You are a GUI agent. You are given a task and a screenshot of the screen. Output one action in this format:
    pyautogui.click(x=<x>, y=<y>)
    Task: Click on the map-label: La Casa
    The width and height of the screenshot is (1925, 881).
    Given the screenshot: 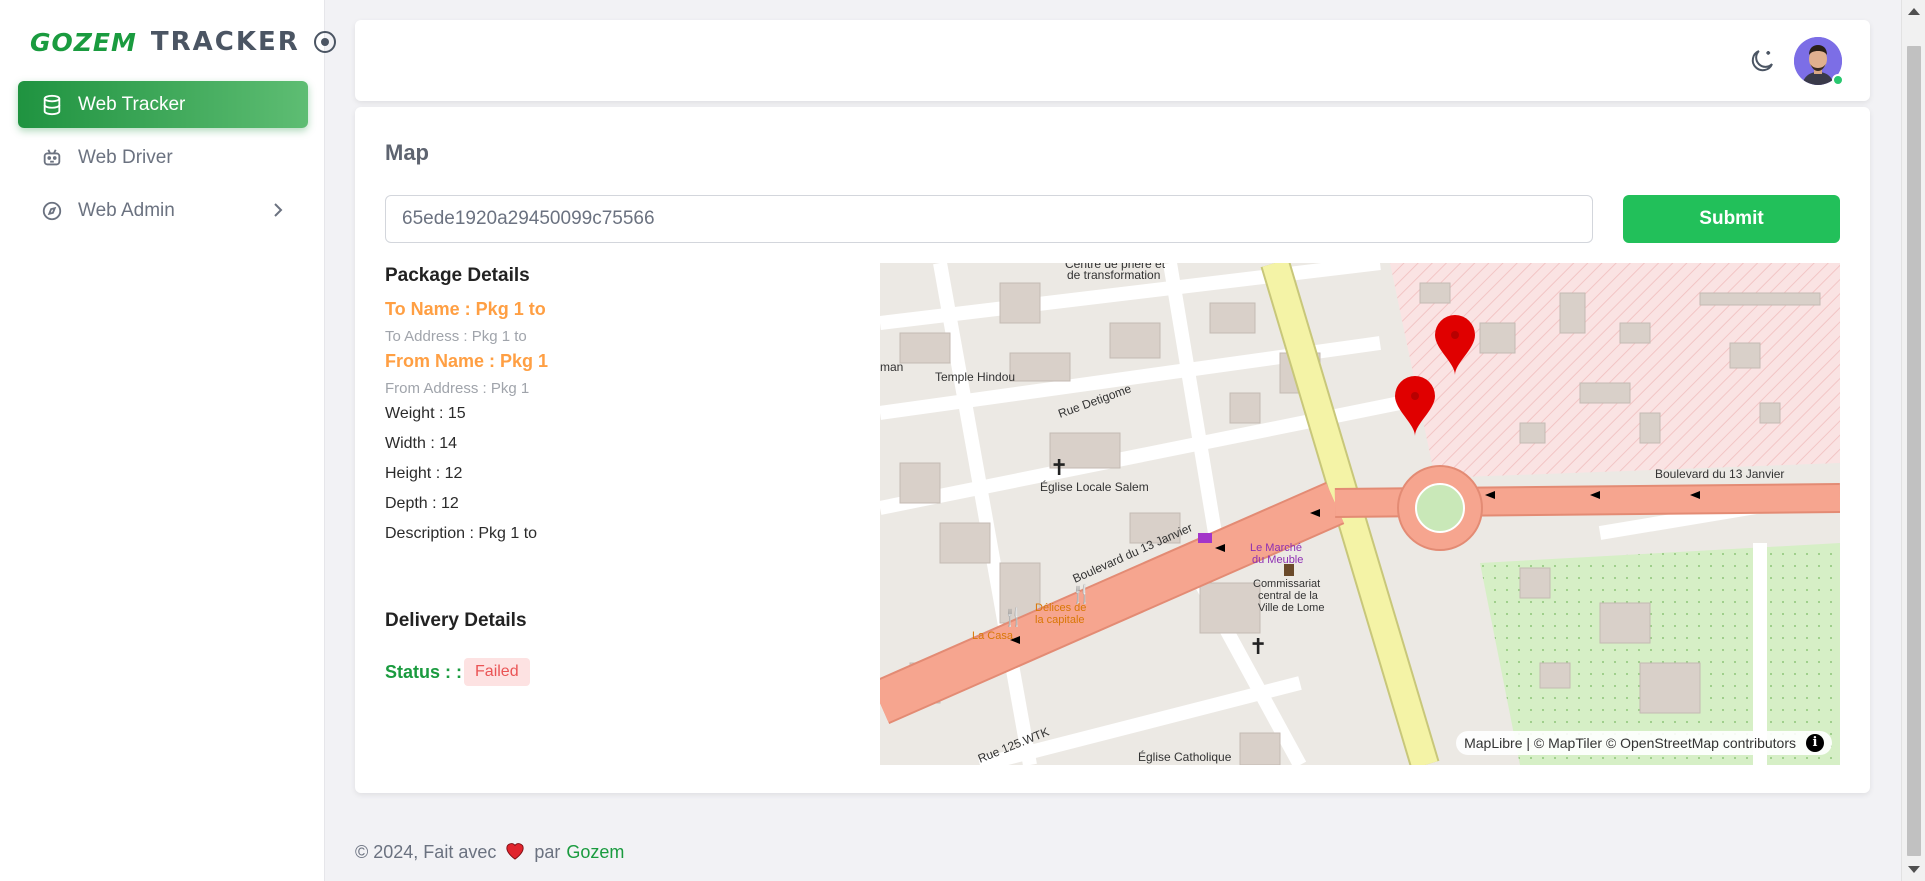 What is the action you would take?
    pyautogui.click(x=993, y=636)
    